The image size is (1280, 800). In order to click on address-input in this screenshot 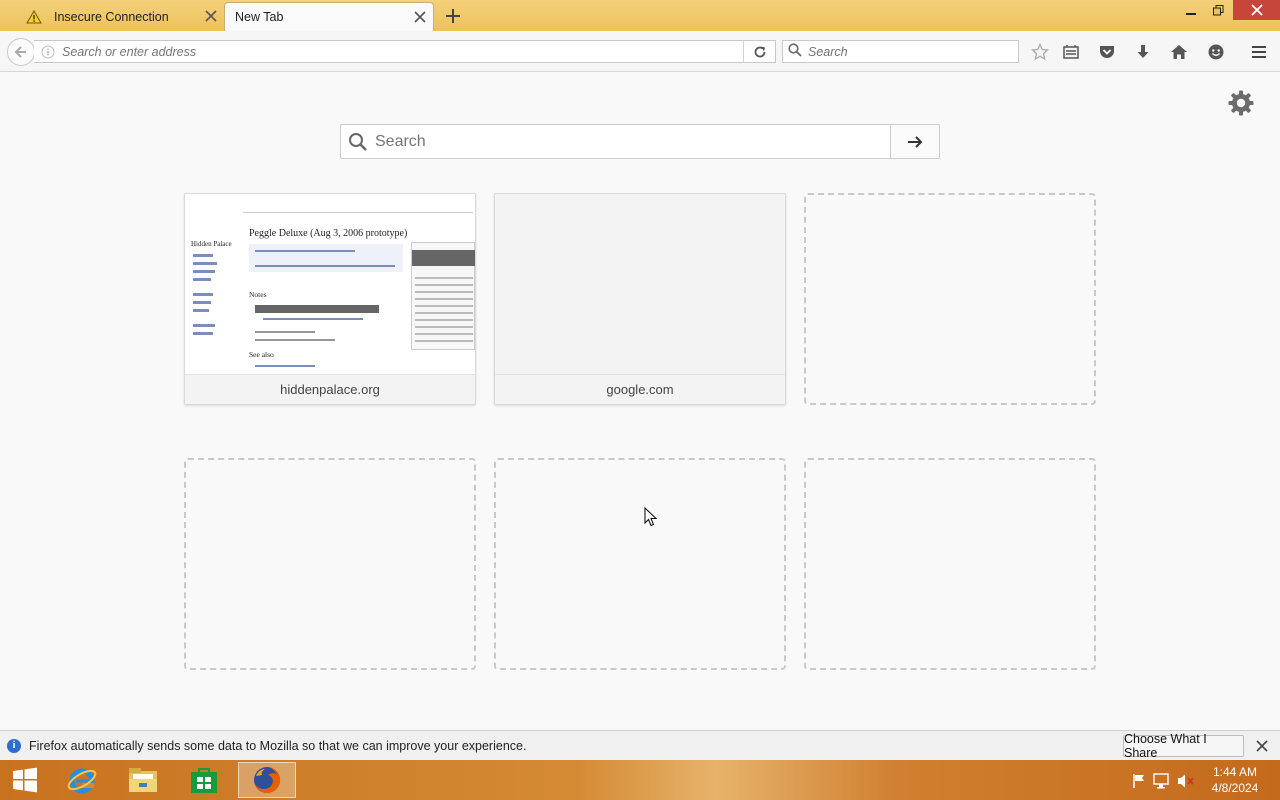, I will do `click(402, 51)`.